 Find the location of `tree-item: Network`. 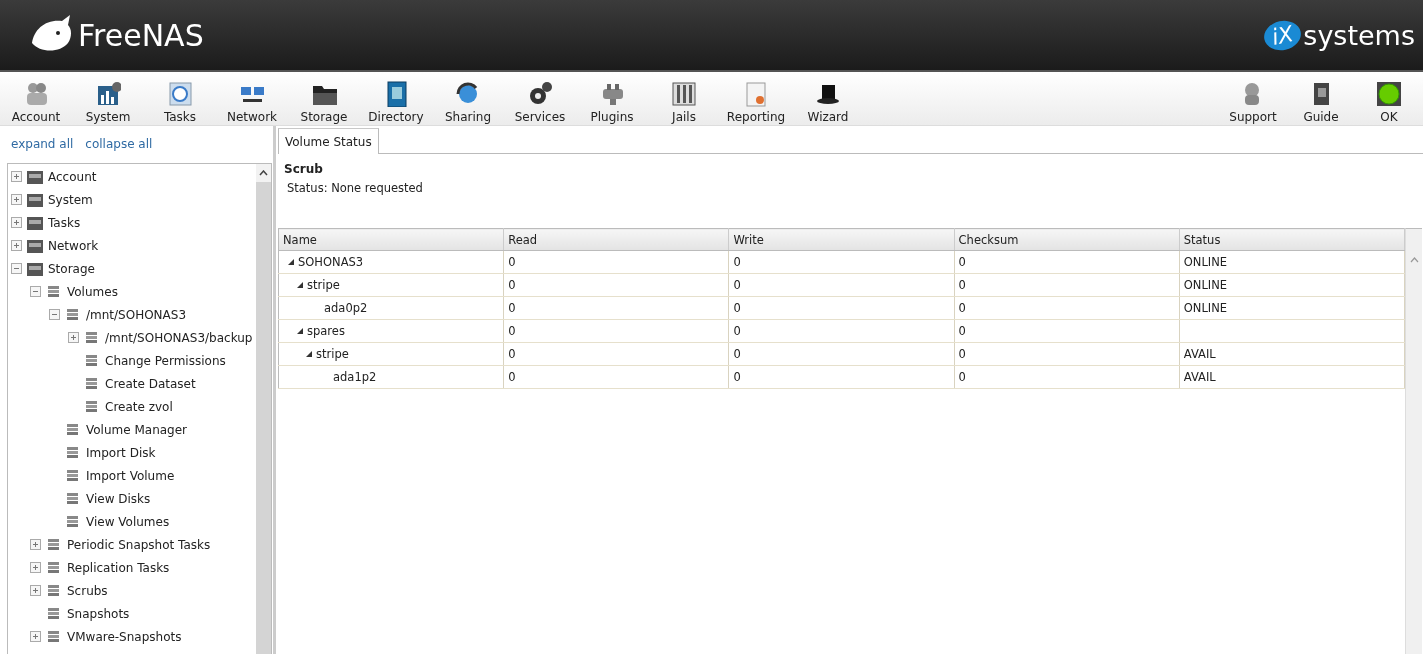

tree-item: Network is located at coordinates (73, 245).